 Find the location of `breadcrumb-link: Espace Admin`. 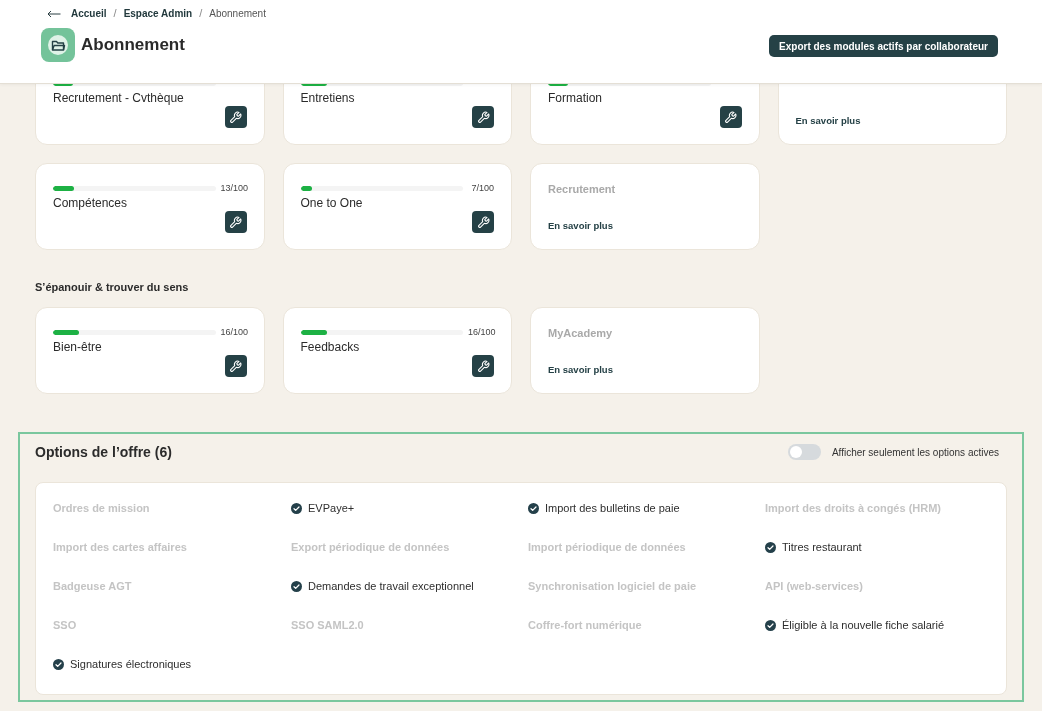

breadcrumb-link: Espace Admin is located at coordinates (158, 13).